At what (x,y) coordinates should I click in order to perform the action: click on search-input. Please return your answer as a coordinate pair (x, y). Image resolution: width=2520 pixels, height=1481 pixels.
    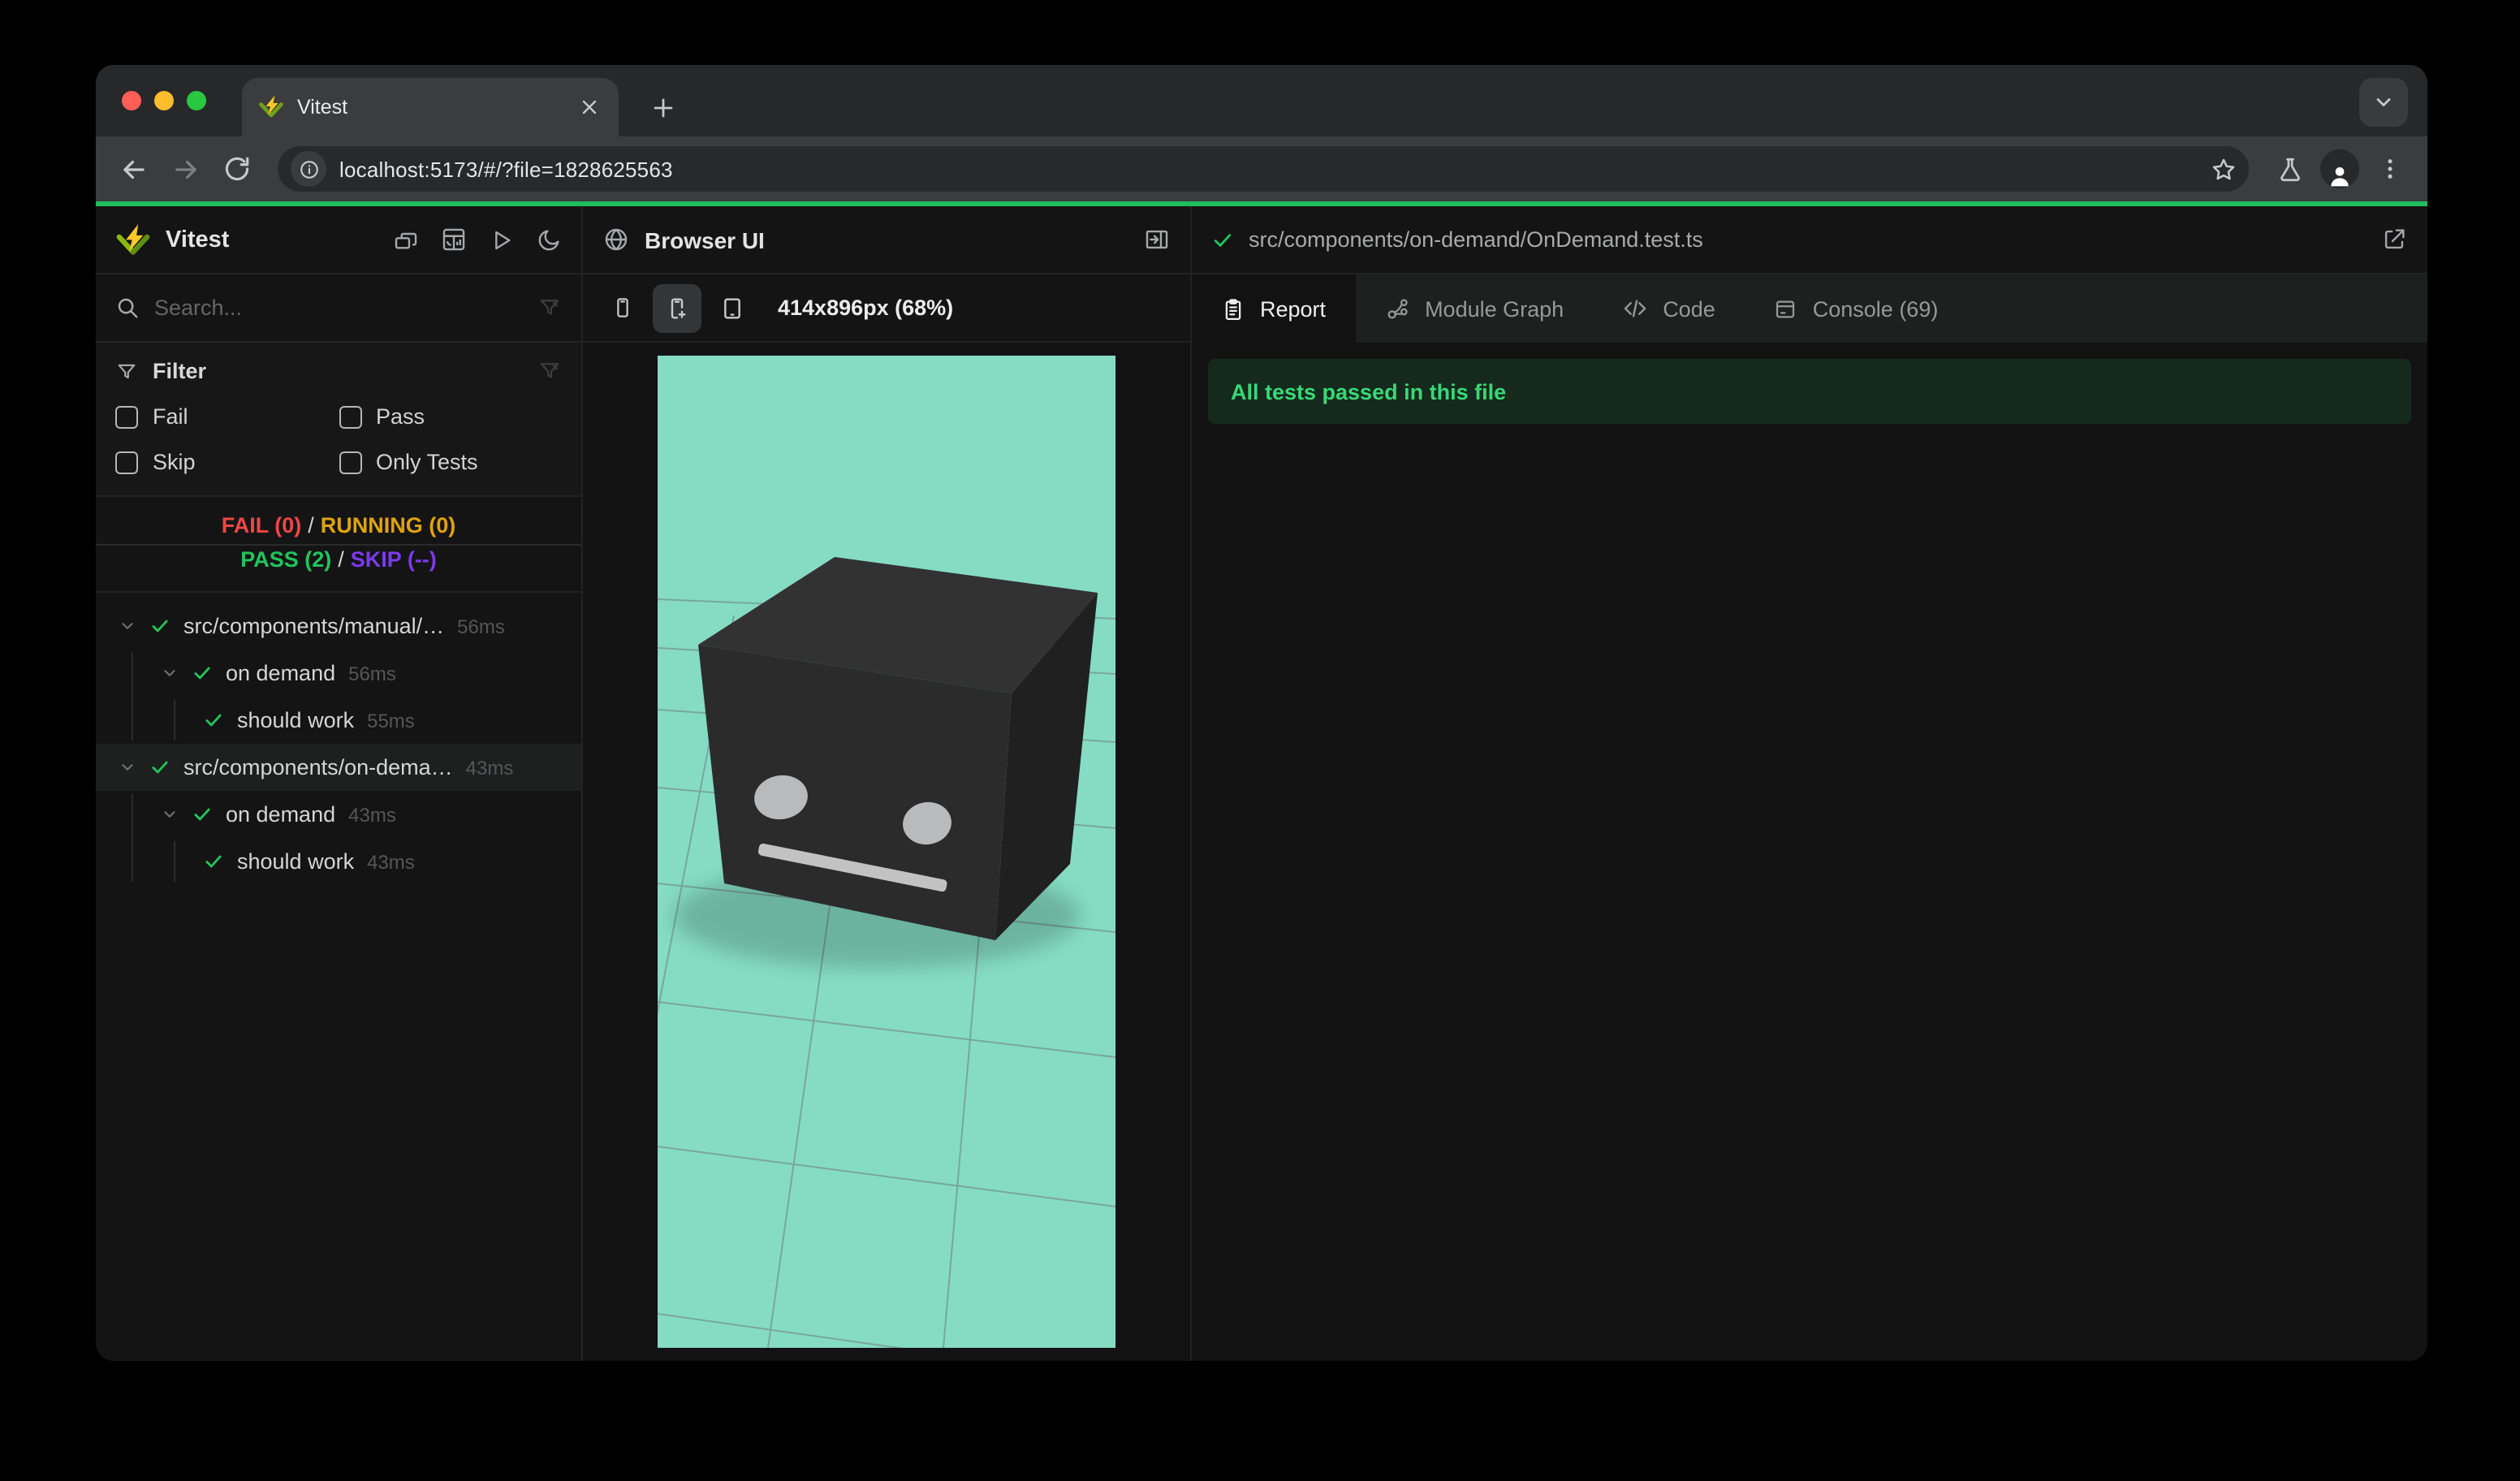
    Looking at the image, I should click on (339, 308).